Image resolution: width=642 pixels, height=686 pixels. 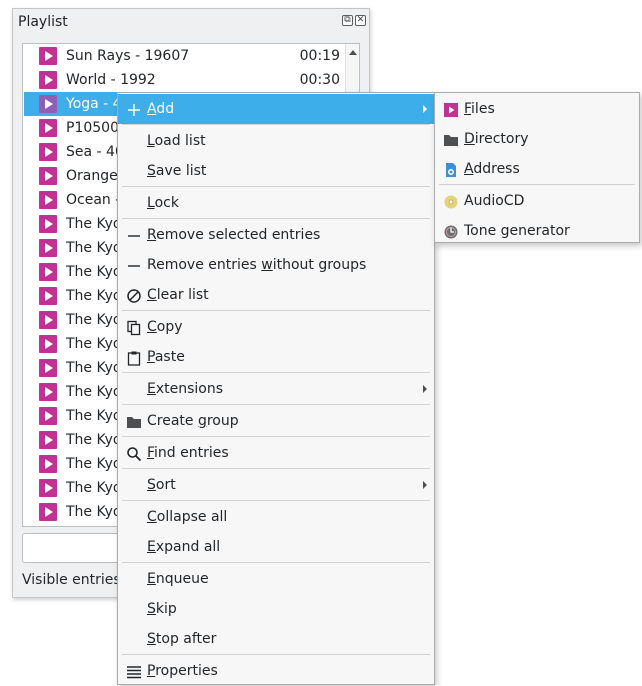 I want to click on menu-item-remove-without-groups: Remove entries without groups, so click(x=276, y=265).